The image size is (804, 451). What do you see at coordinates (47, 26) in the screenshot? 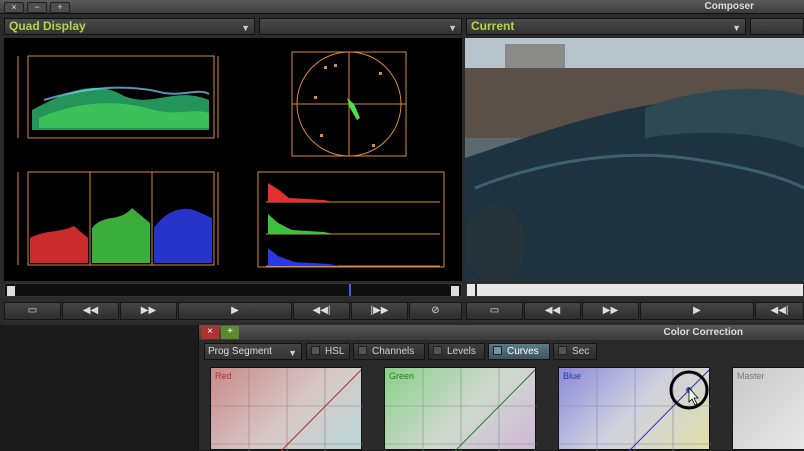
I see `quad-display-label: Quad Display` at bounding box center [47, 26].